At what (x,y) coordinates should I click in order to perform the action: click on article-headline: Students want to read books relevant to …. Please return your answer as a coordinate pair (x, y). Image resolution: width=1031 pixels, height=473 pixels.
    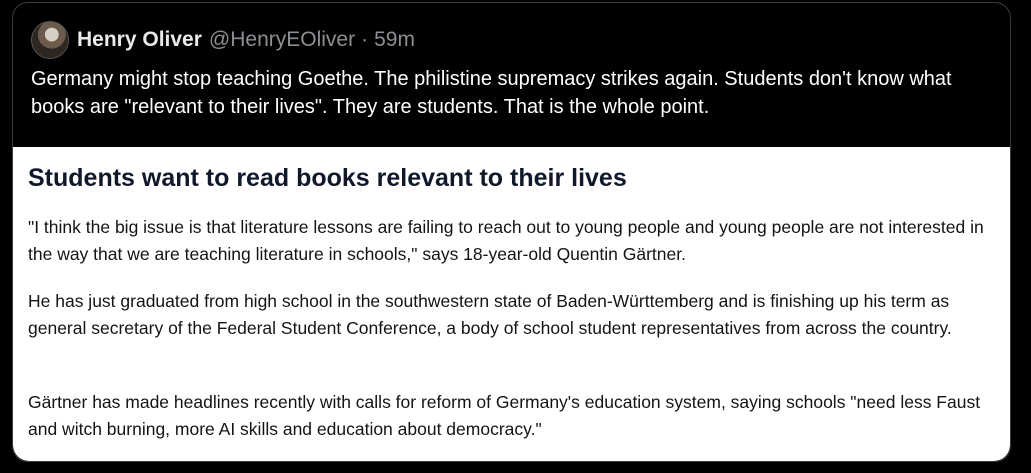
    Looking at the image, I should click on (327, 178).